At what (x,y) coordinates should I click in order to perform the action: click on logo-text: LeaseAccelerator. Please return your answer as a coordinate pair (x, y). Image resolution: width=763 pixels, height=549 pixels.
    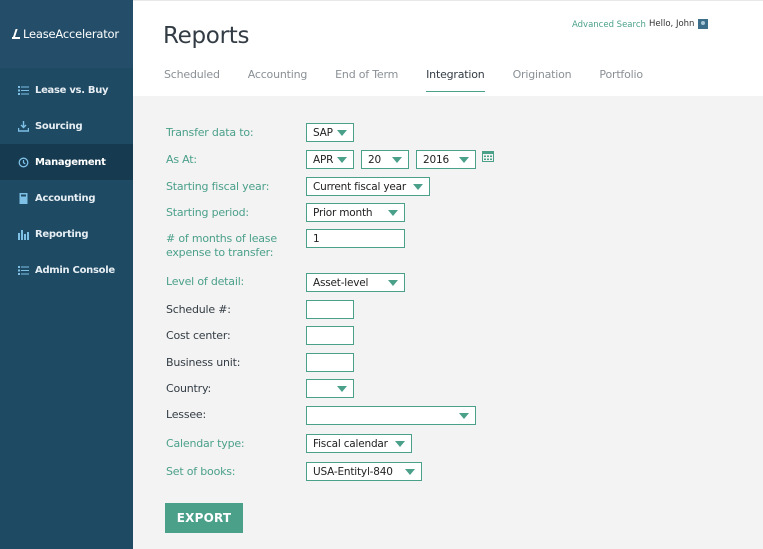
    Looking at the image, I should click on (71, 34).